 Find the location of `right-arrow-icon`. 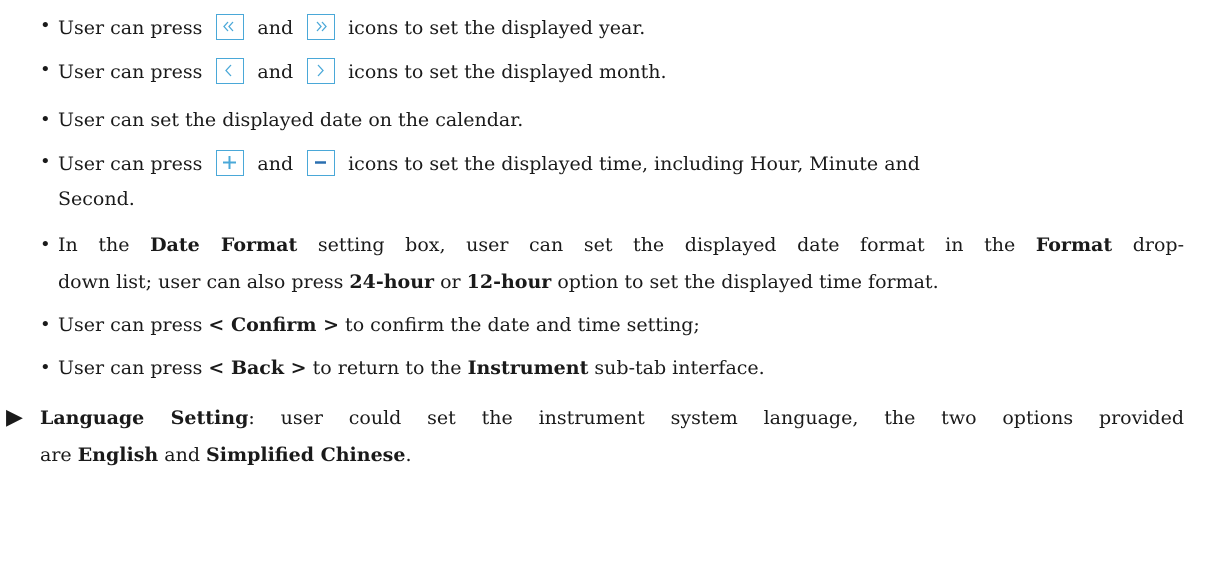

right-arrow-icon is located at coordinates (321, 71).